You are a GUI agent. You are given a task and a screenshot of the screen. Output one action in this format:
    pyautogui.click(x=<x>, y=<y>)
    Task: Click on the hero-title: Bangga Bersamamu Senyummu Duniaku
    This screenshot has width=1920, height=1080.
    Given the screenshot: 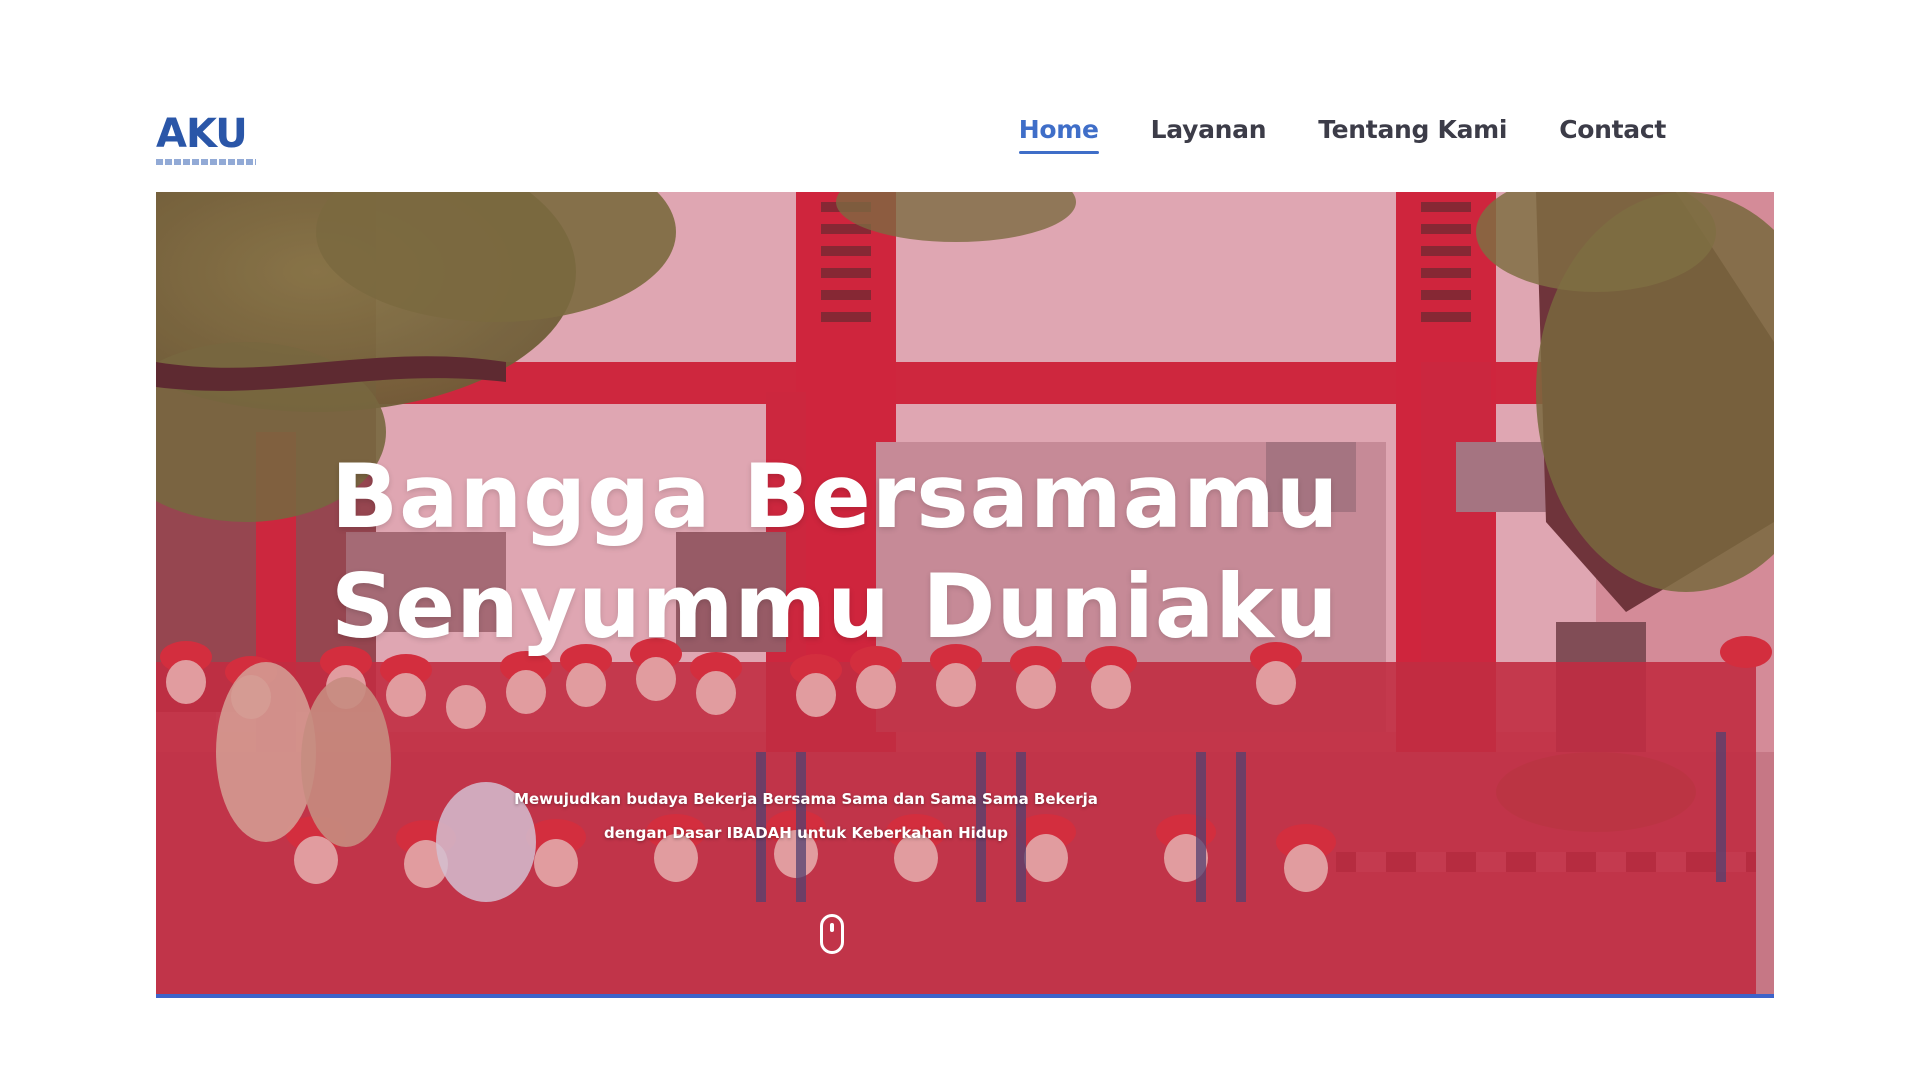 What is the action you would take?
    pyautogui.click(x=881, y=552)
    